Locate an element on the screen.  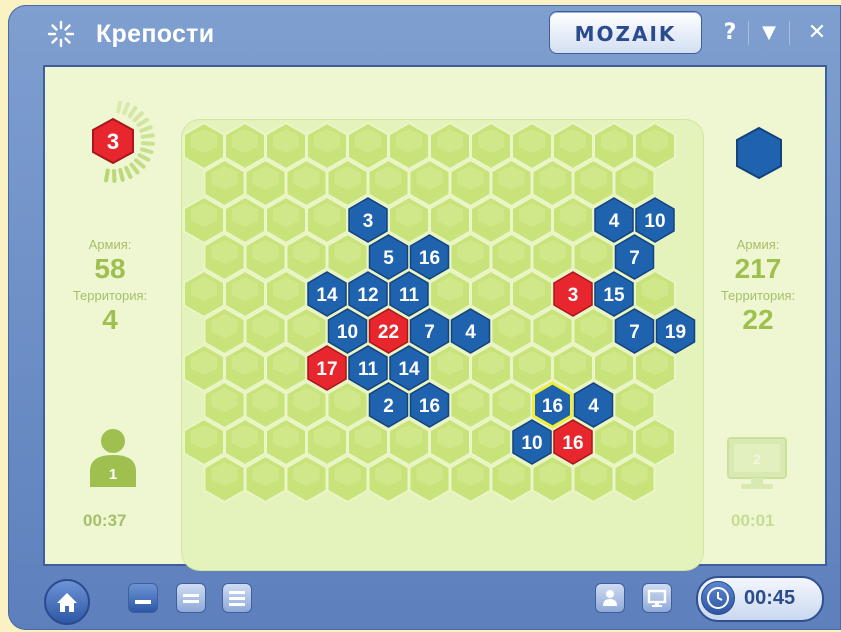
total-time: 00:45 is located at coordinates (770, 598).